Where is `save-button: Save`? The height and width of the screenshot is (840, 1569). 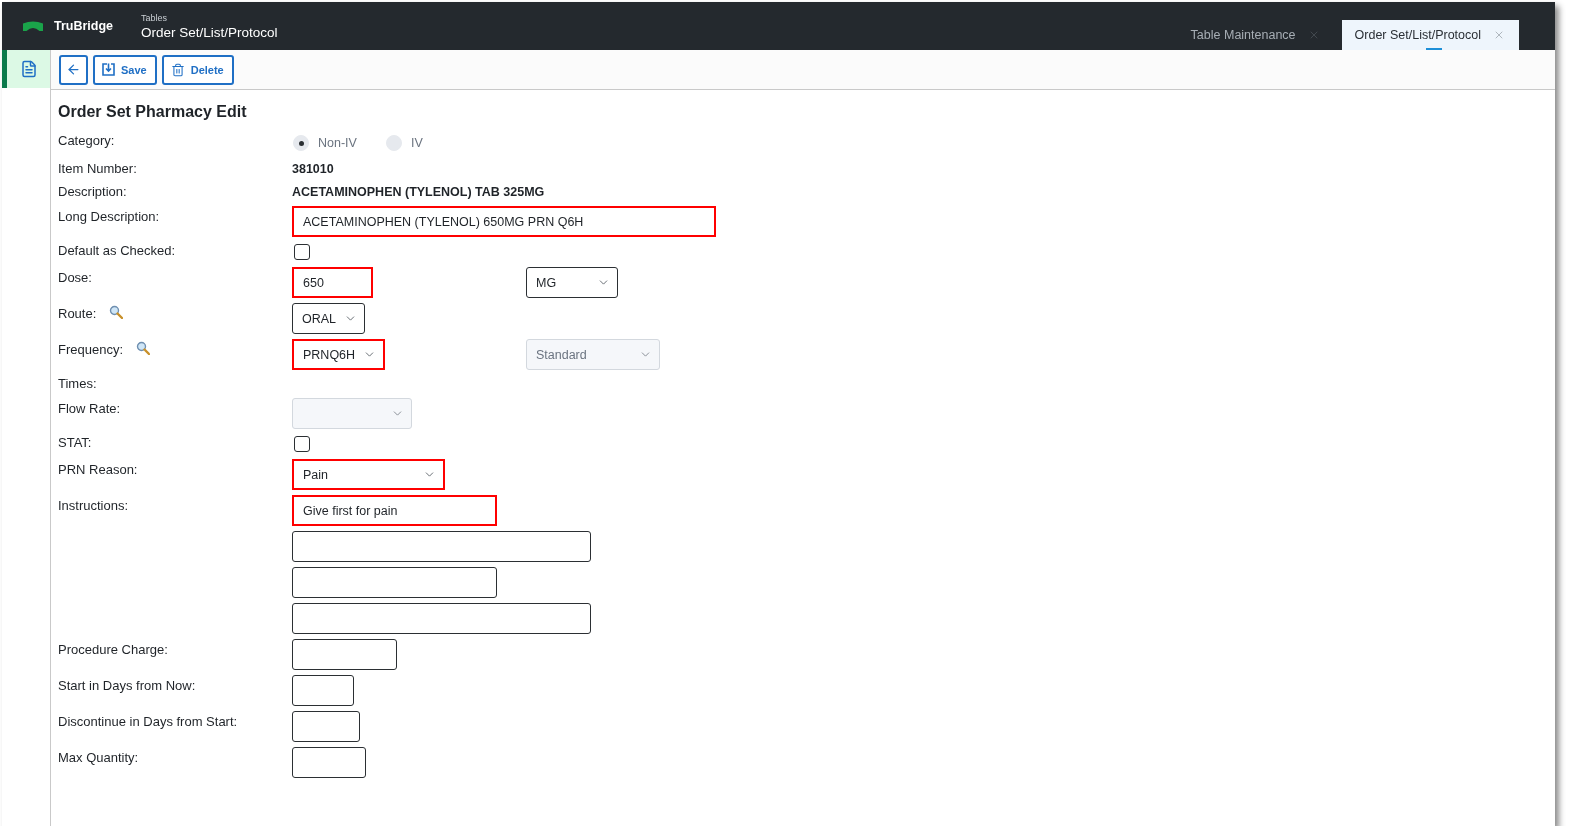
save-button: Save is located at coordinates (125, 69).